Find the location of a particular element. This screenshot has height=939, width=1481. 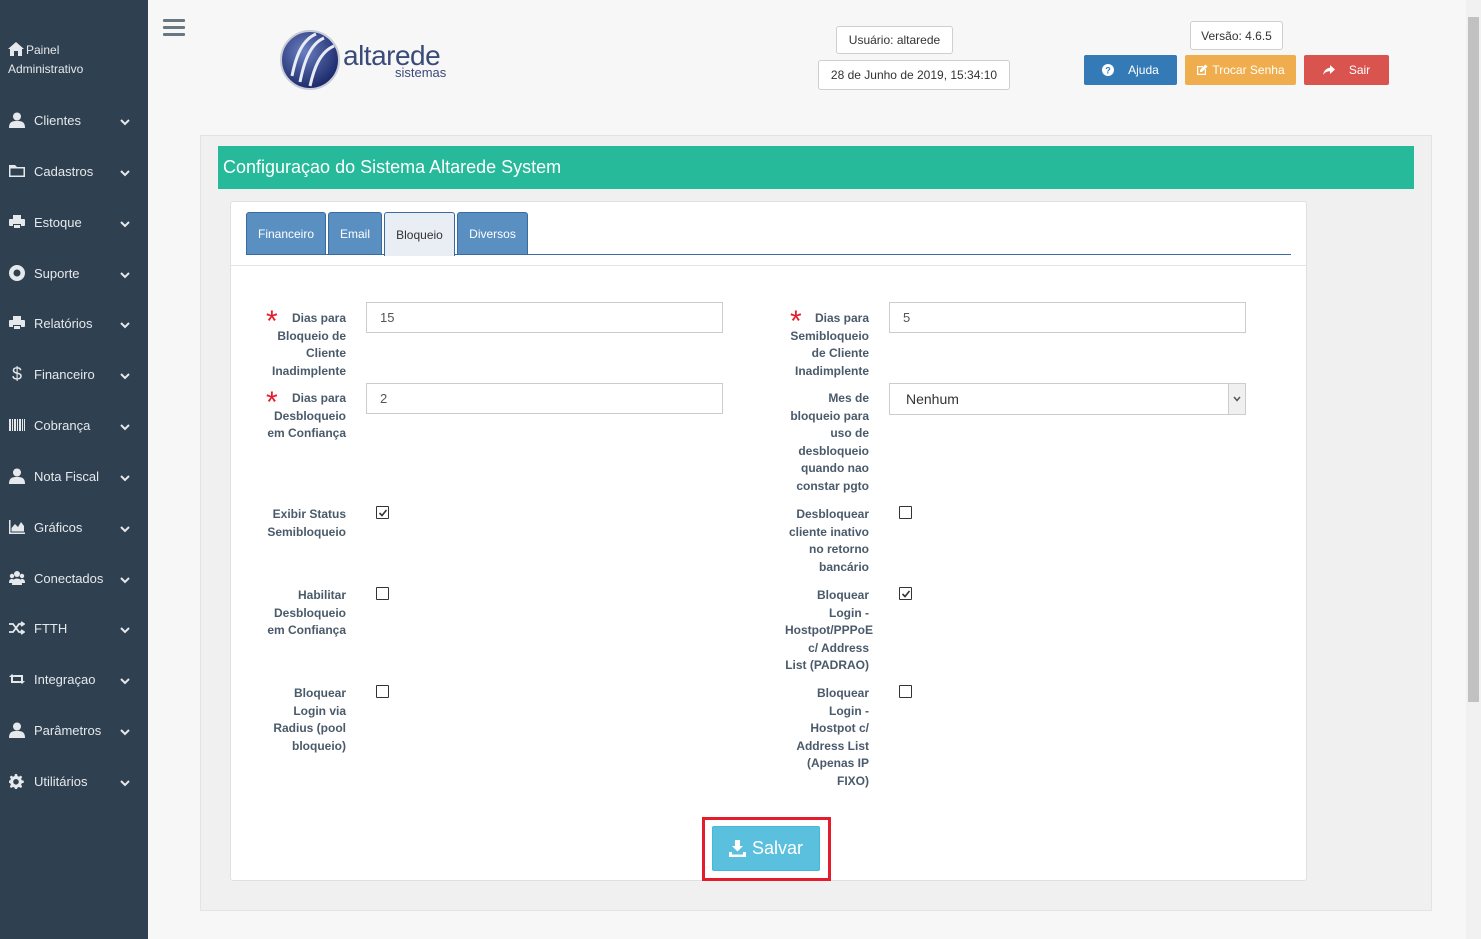

share-arrow-icon is located at coordinates (1328, 70).